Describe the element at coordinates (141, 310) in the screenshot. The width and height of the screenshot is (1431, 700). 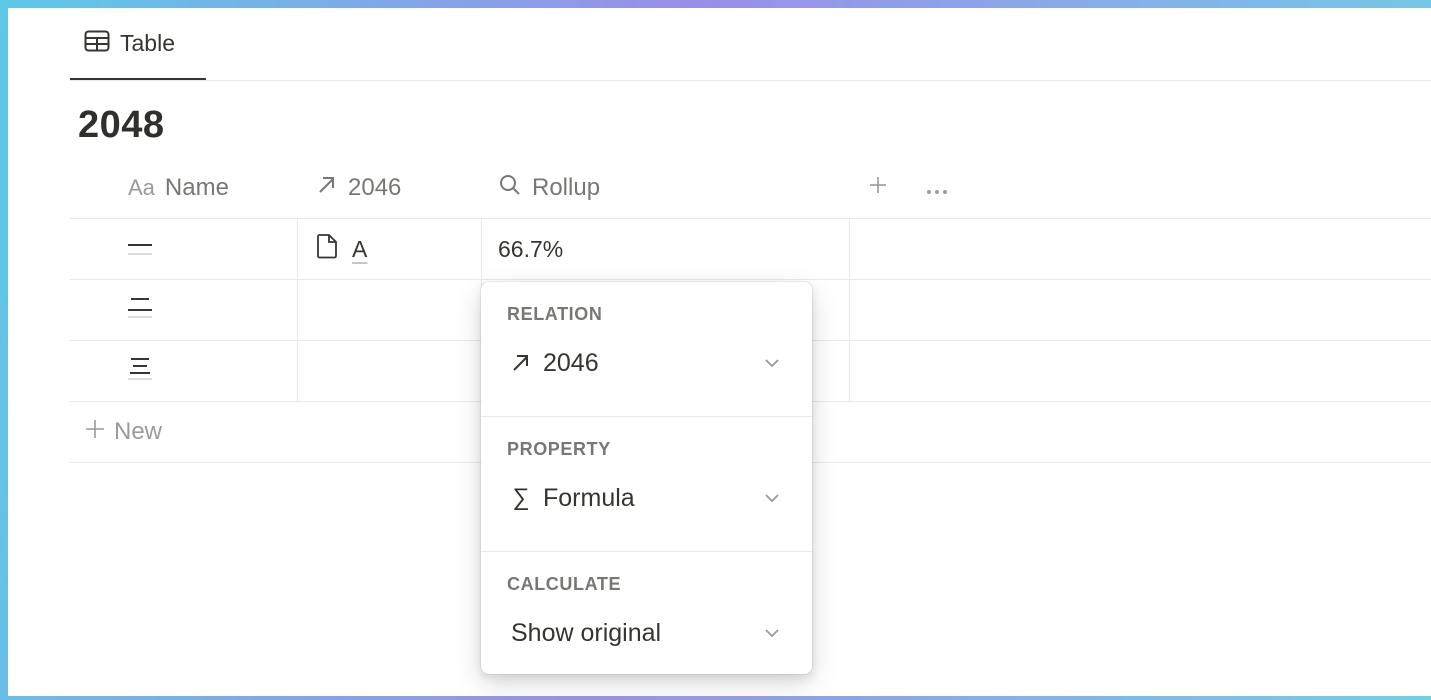
I see `two-lines-icon` at that location.